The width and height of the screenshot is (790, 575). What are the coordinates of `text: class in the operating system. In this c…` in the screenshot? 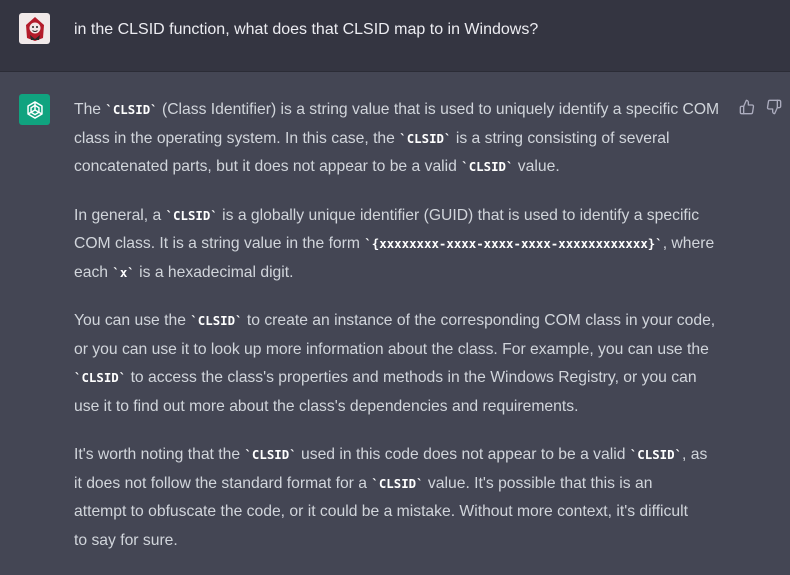 It's located at (237, 138).